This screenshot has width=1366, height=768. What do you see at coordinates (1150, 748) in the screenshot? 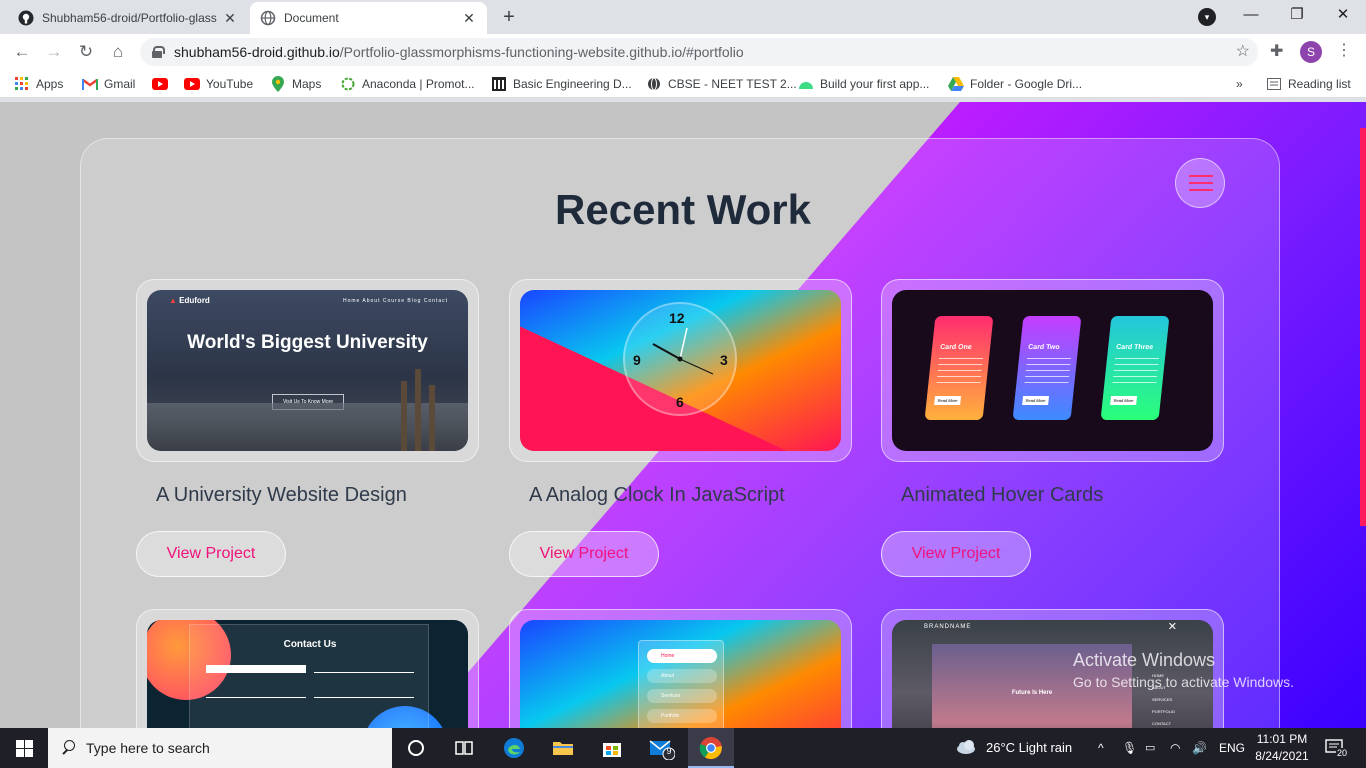
I see `battery-icon: ▭` at bounding box center [1150, 748].